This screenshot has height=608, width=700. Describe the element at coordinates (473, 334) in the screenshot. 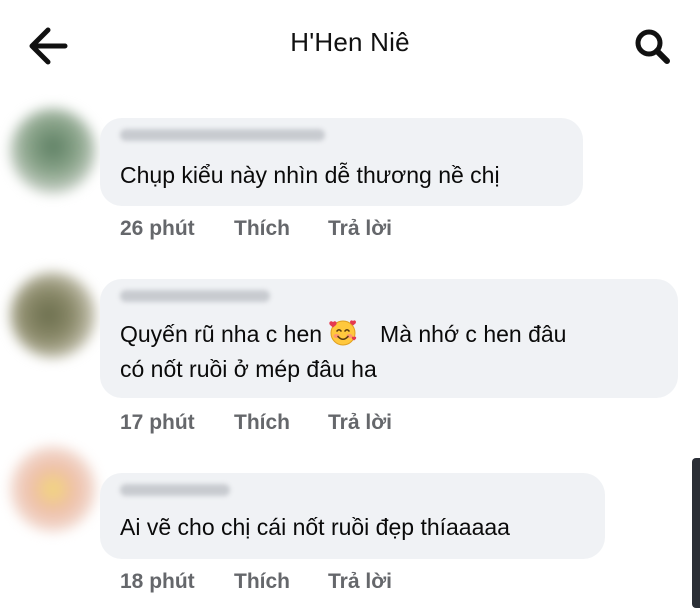

I see `comment-text-line1-tail: Mà nhớ c hen đâu` at that location.